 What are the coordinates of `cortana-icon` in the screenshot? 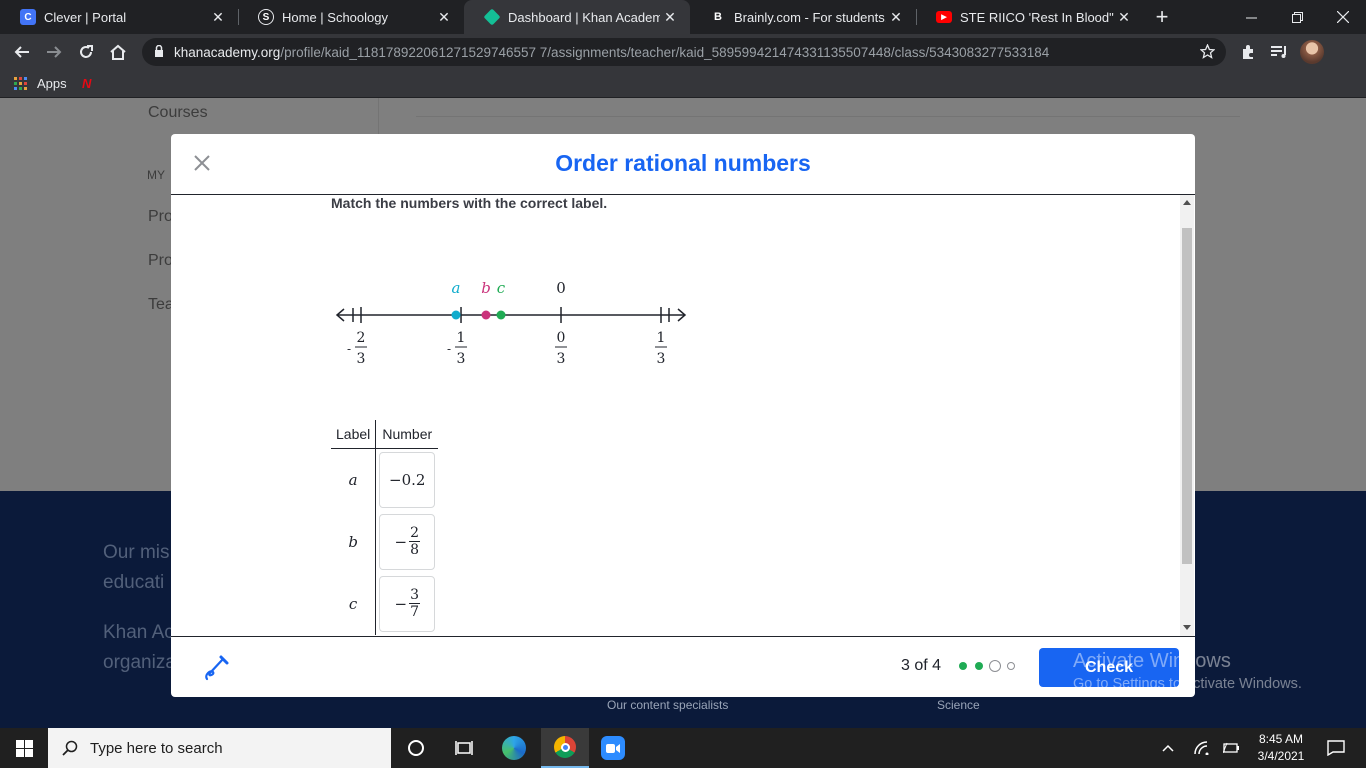 It's located at (416, 748).